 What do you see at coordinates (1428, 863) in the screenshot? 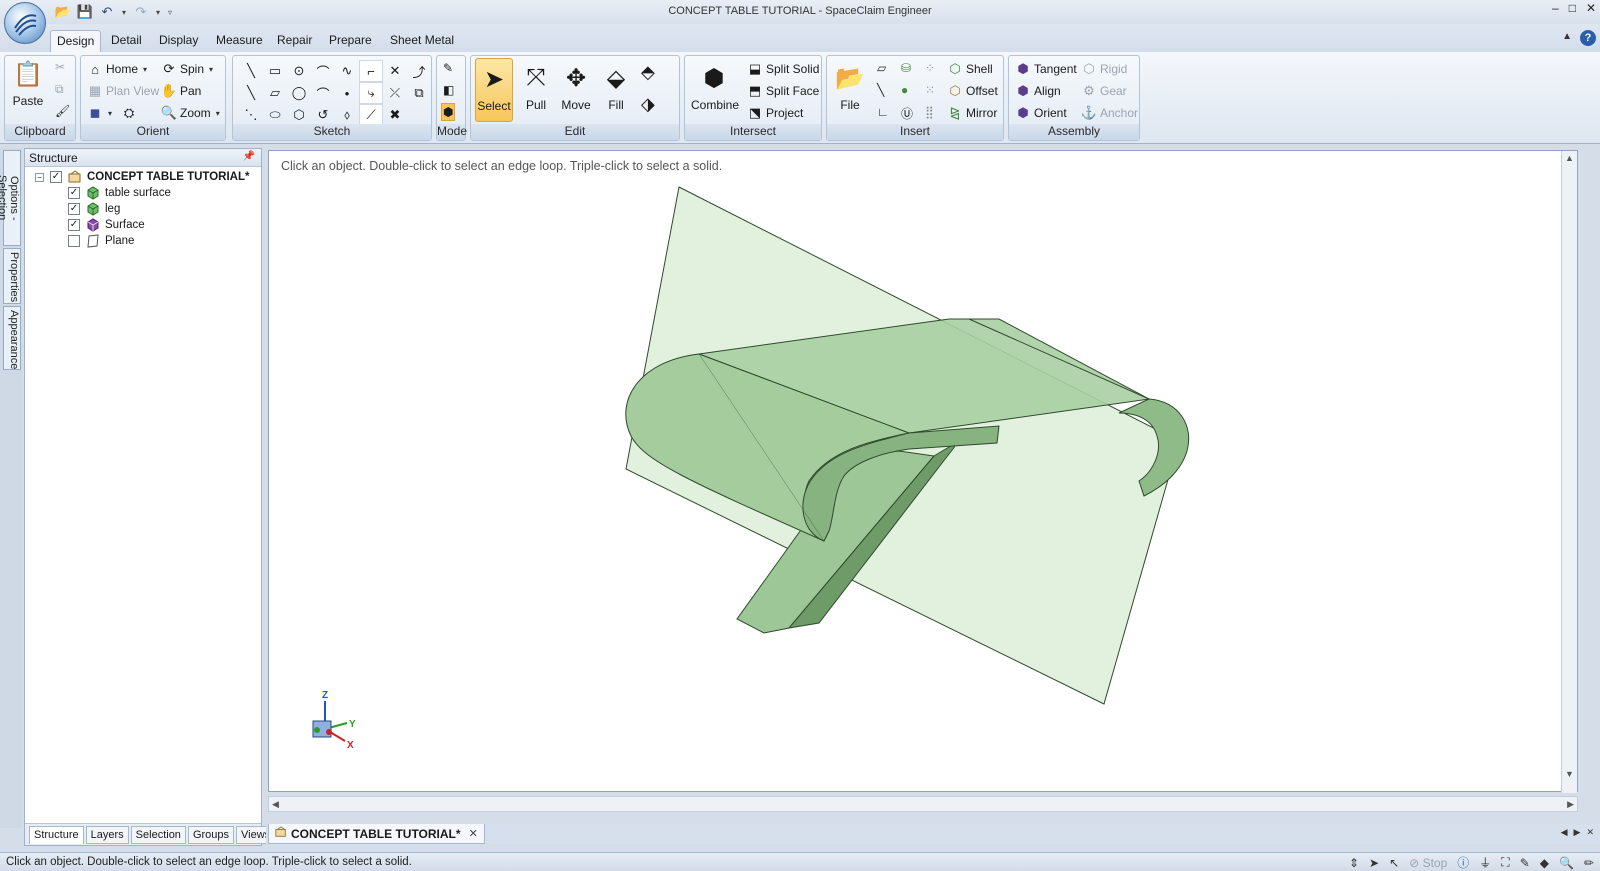
I see `stop-button: ⊘ Stop` at bounding box center [1428, 863].